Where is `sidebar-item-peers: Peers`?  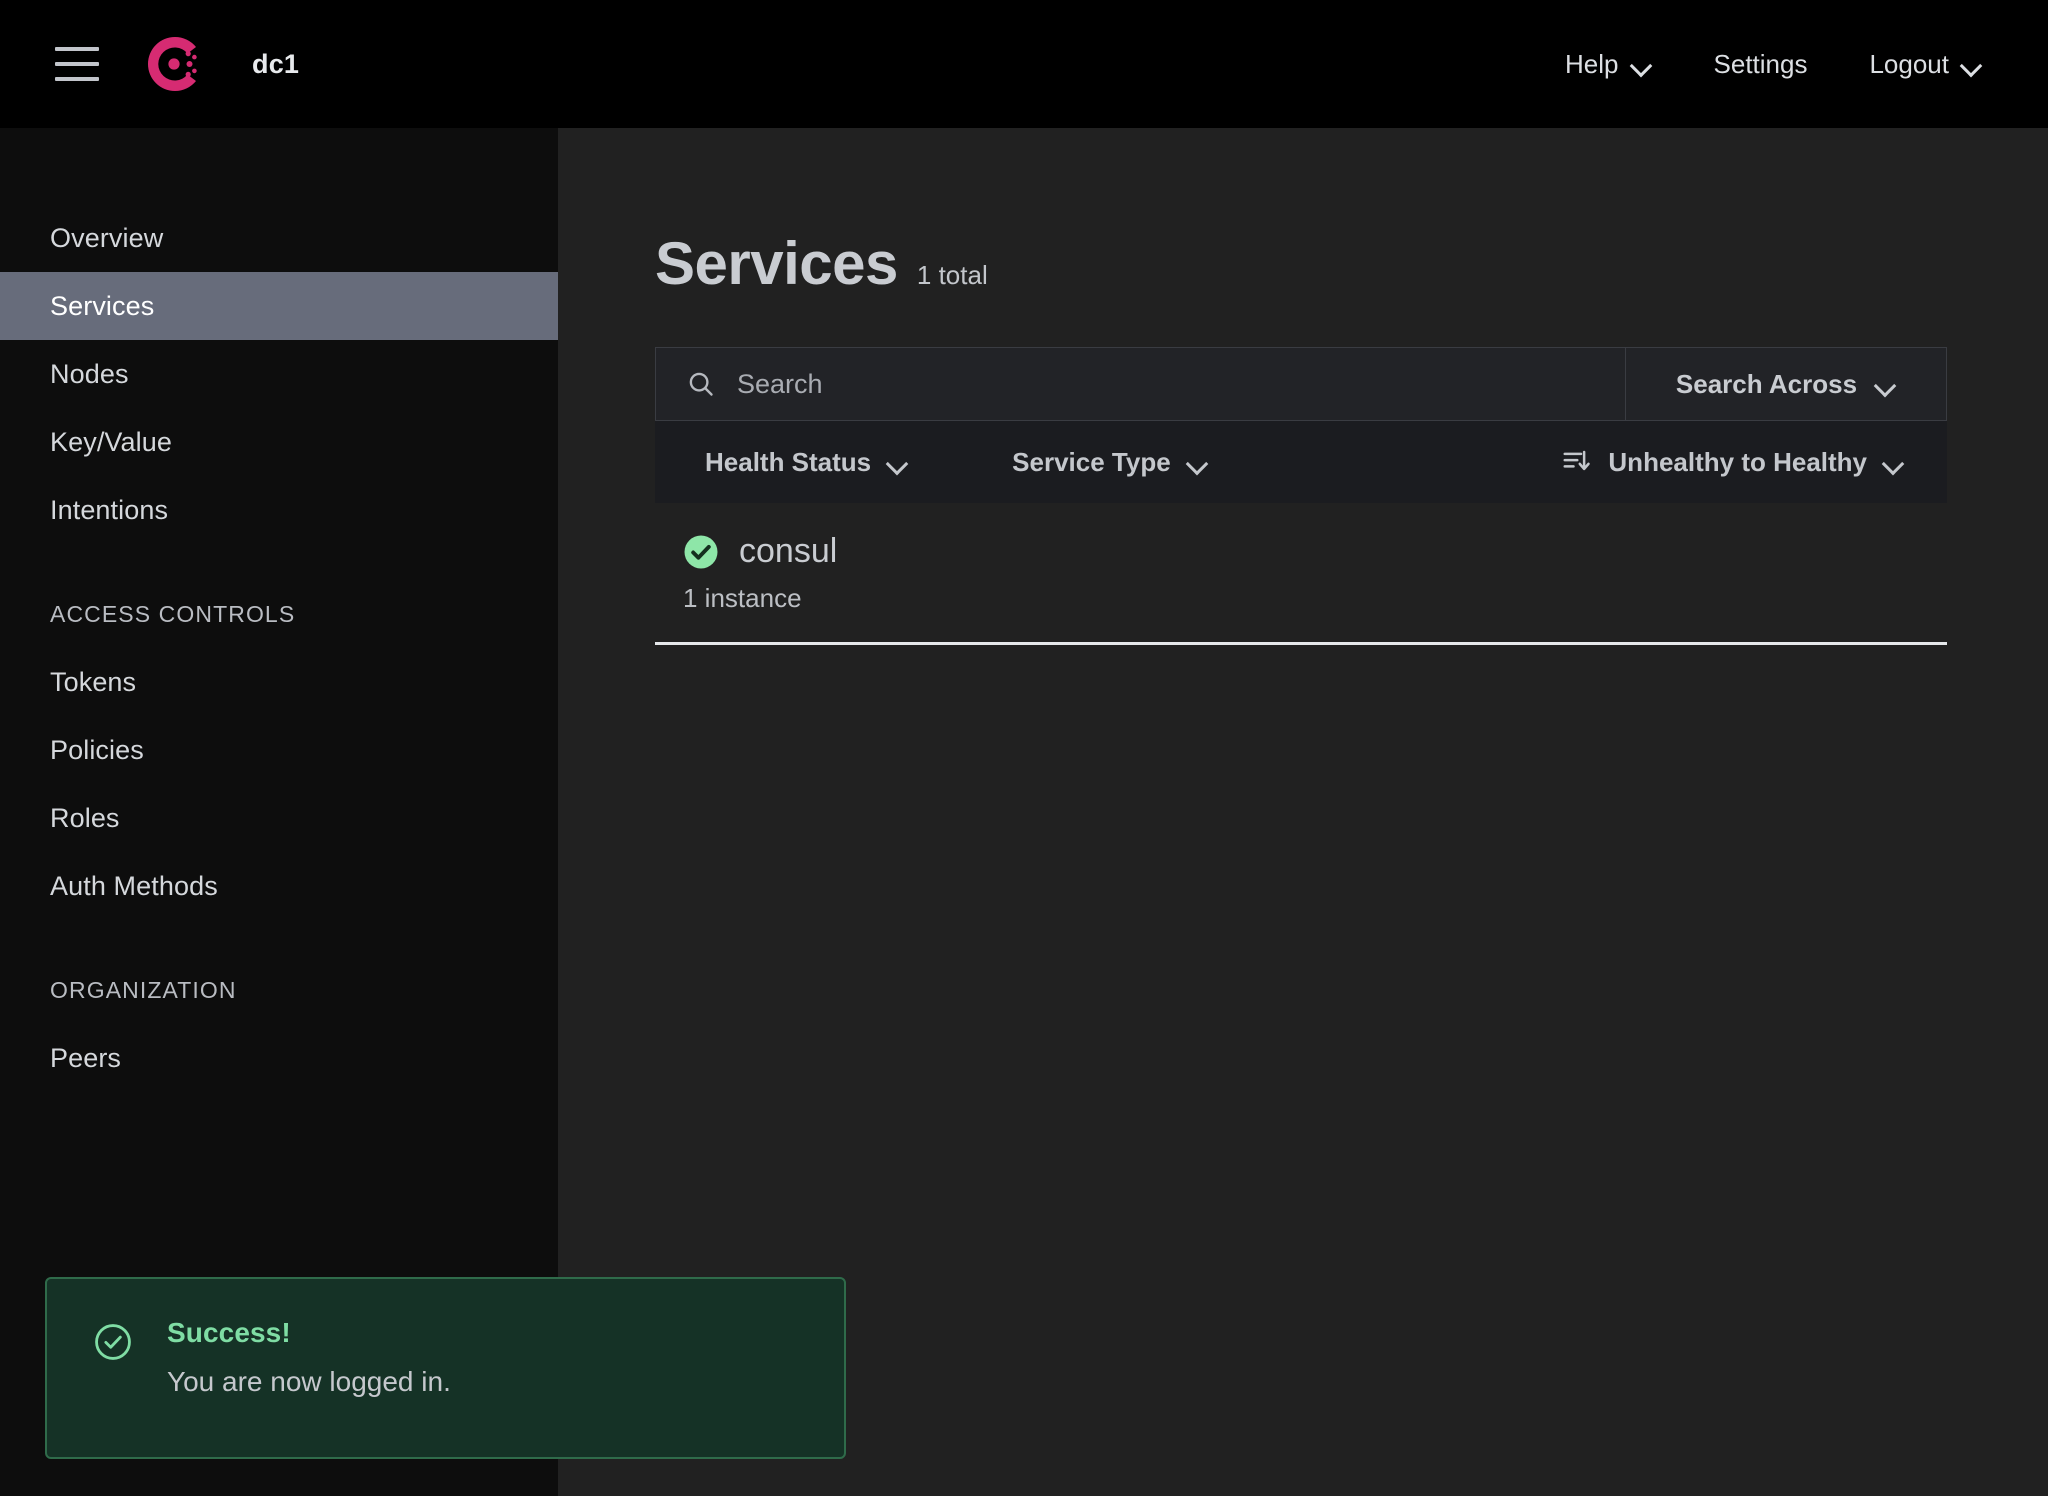 sidebar-item-peers: Peers is located at coordinates (279, 1058).